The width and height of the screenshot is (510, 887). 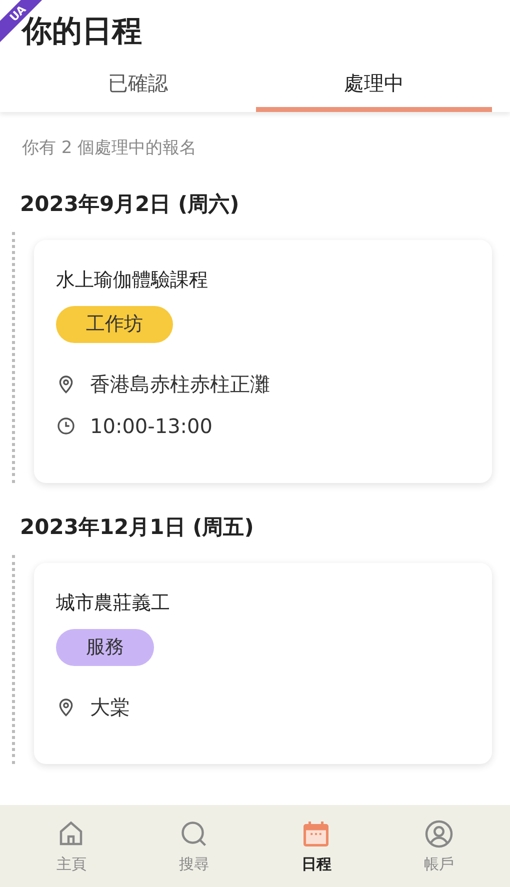 What do you see at coordinates (180, 384) in the screenshot?
I see `event-location: 香港島赤柱赤柱正灘` at bounding box center [180, 384].